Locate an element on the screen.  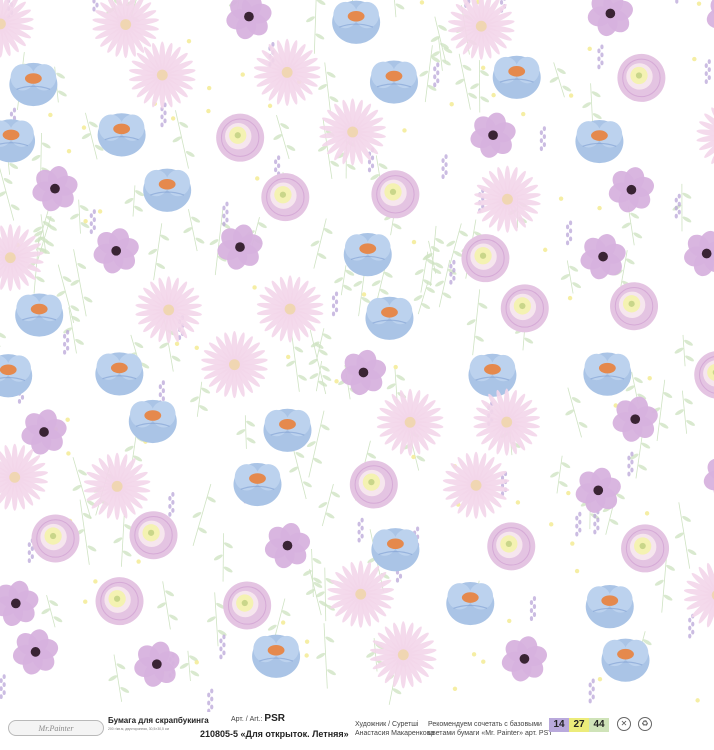
no-water-icon: ✕ is located at coordinates (624, 724).